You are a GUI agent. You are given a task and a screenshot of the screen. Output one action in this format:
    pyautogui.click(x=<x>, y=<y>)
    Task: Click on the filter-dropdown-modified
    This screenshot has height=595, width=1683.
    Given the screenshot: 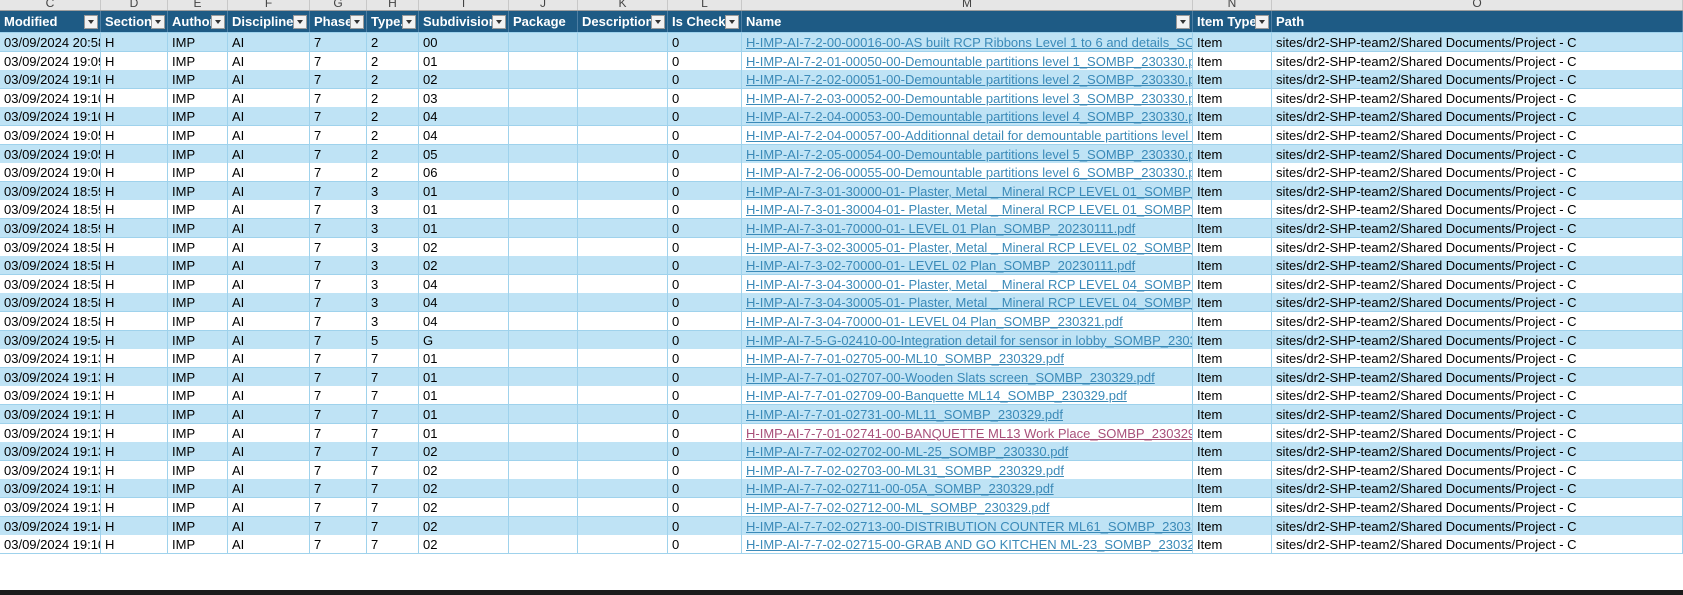 What is the action you would take?
    pyautogui.click(x=91, y=22)
    